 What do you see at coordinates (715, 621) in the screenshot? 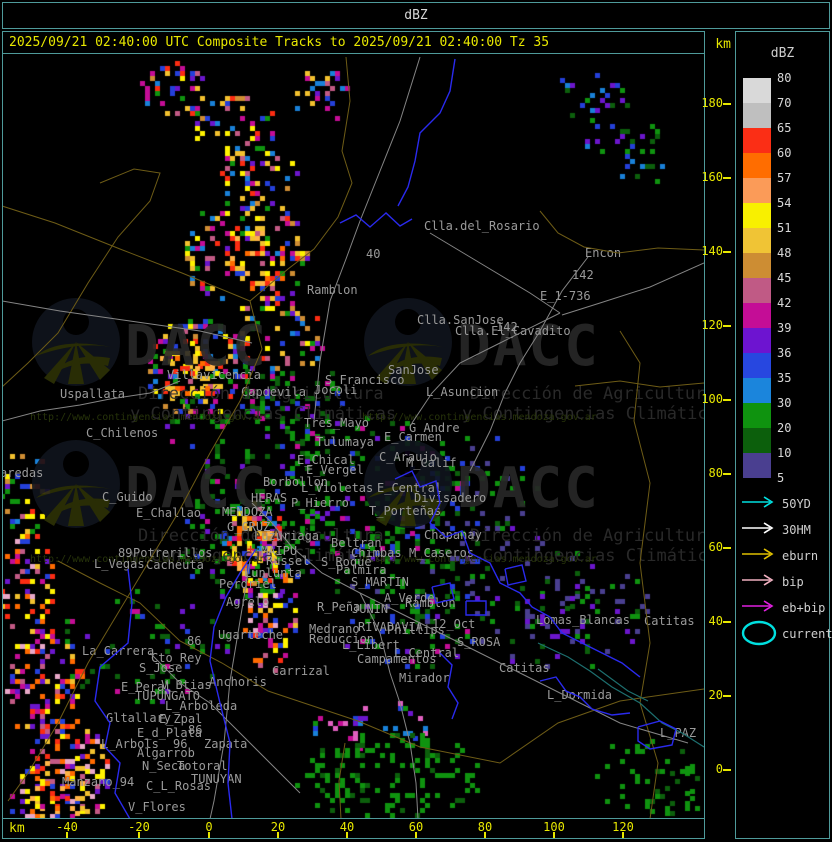
I see `y-axis-tick-label: 40` at bounding box center [715, 621].